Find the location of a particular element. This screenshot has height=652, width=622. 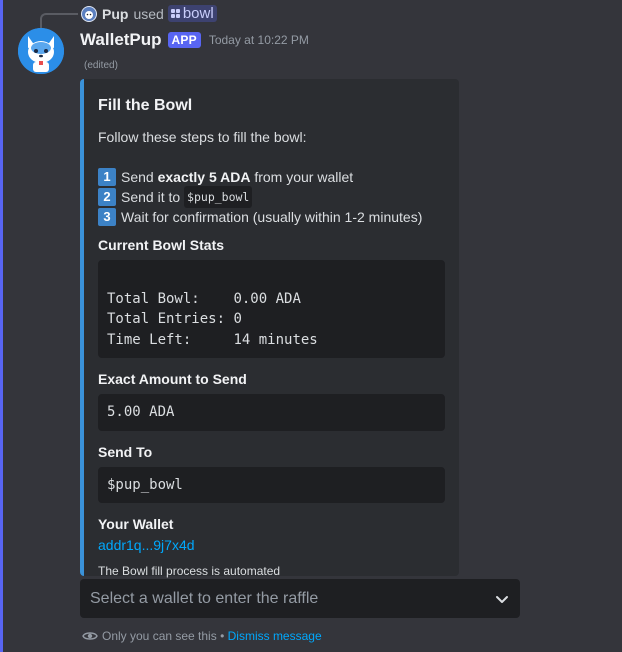

step-1-pre: Send is located at coordinates (139, 177).